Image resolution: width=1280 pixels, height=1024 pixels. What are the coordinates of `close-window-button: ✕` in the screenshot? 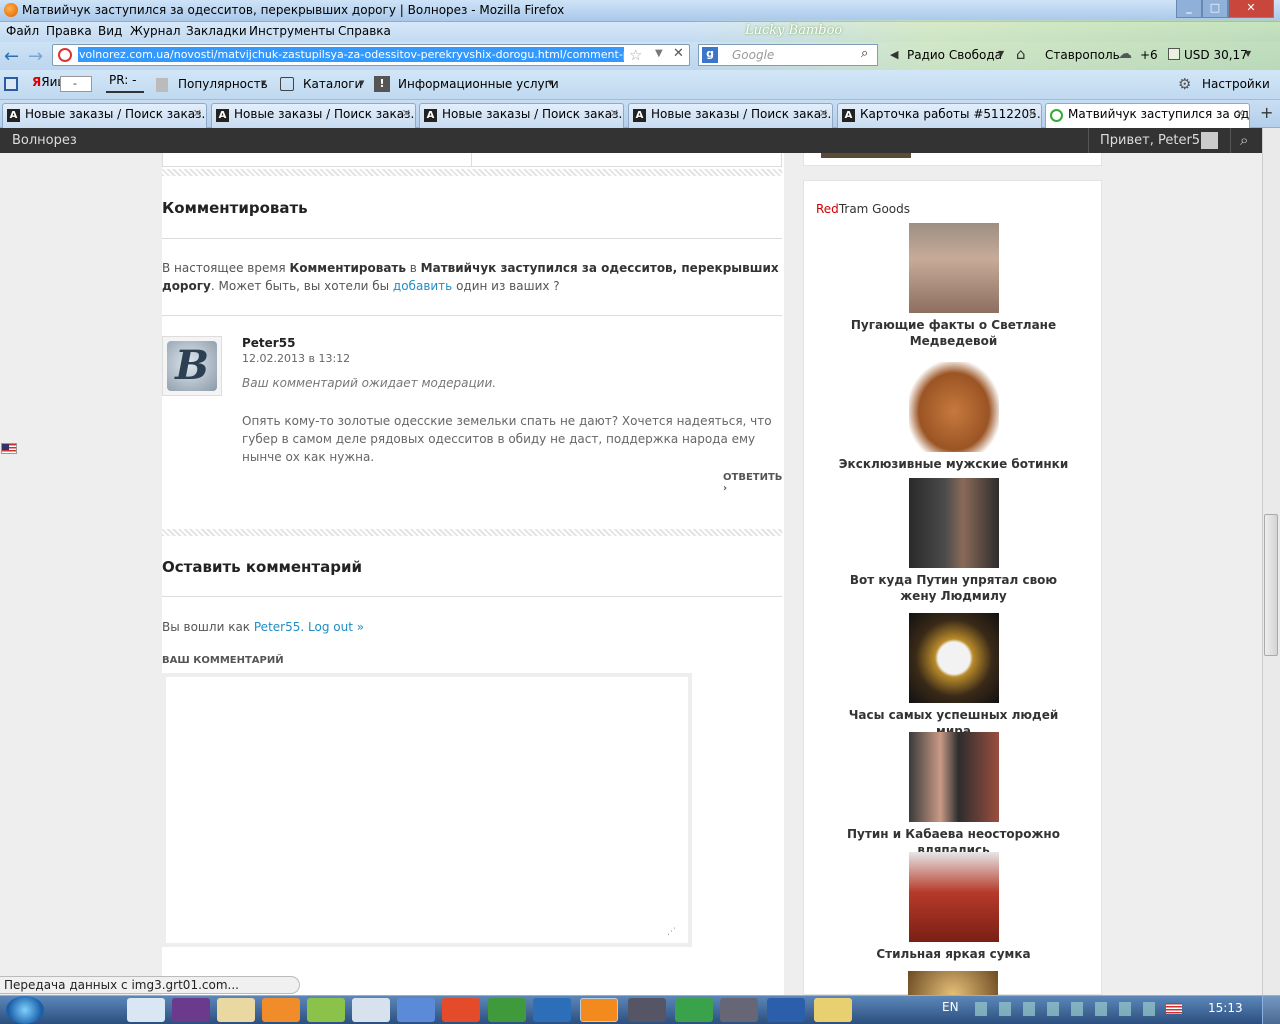 It's located at (1251, 9).